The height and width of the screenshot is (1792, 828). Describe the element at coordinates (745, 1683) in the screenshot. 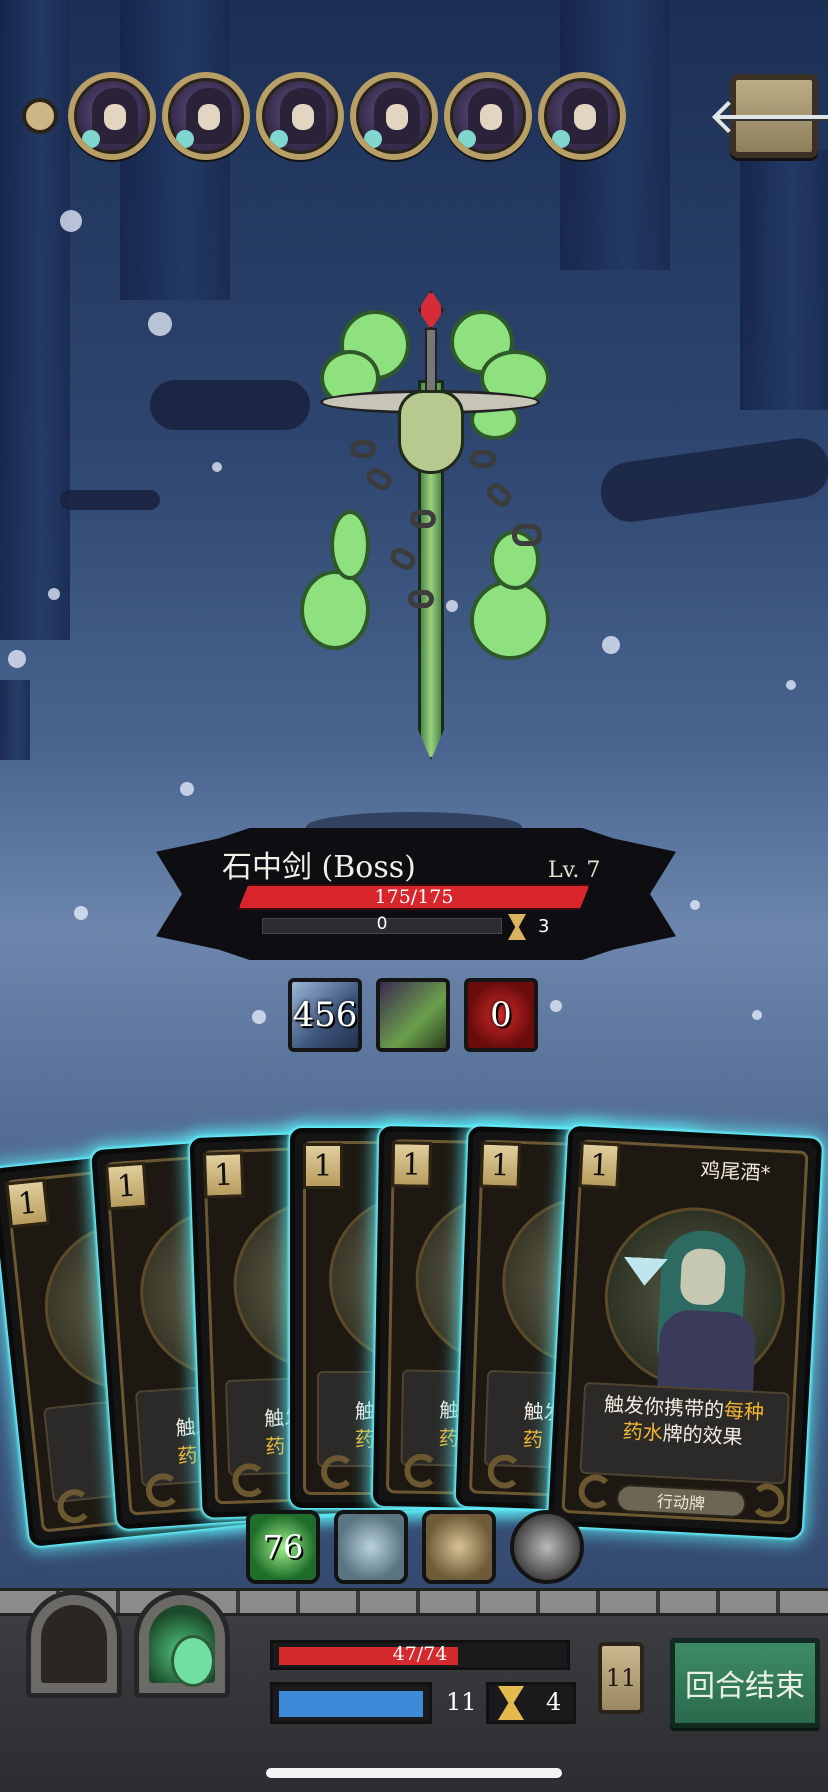

I see `end-turn-button: 回合结束` at that location.